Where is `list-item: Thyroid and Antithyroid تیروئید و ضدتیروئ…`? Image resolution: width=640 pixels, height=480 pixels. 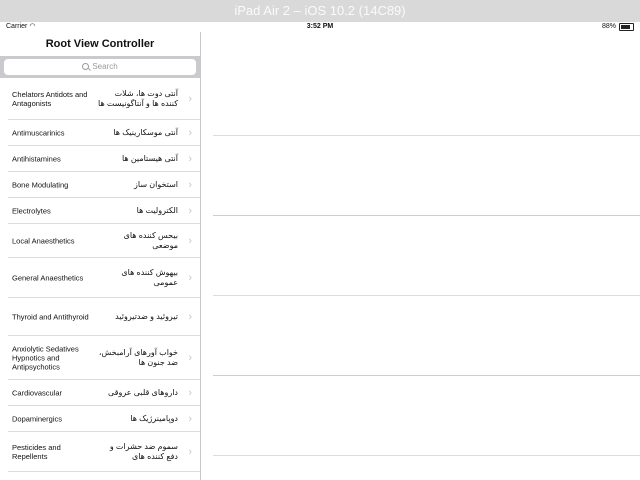
list-item: Thyroid and Antithyroid تیروئید و ضدتیروئ… is located at coordinates (104, 317).